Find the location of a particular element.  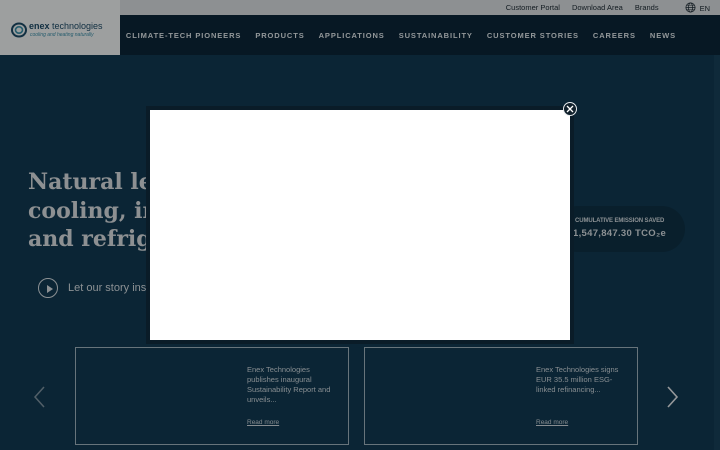

close-icon is located at coordinates (570, 109).